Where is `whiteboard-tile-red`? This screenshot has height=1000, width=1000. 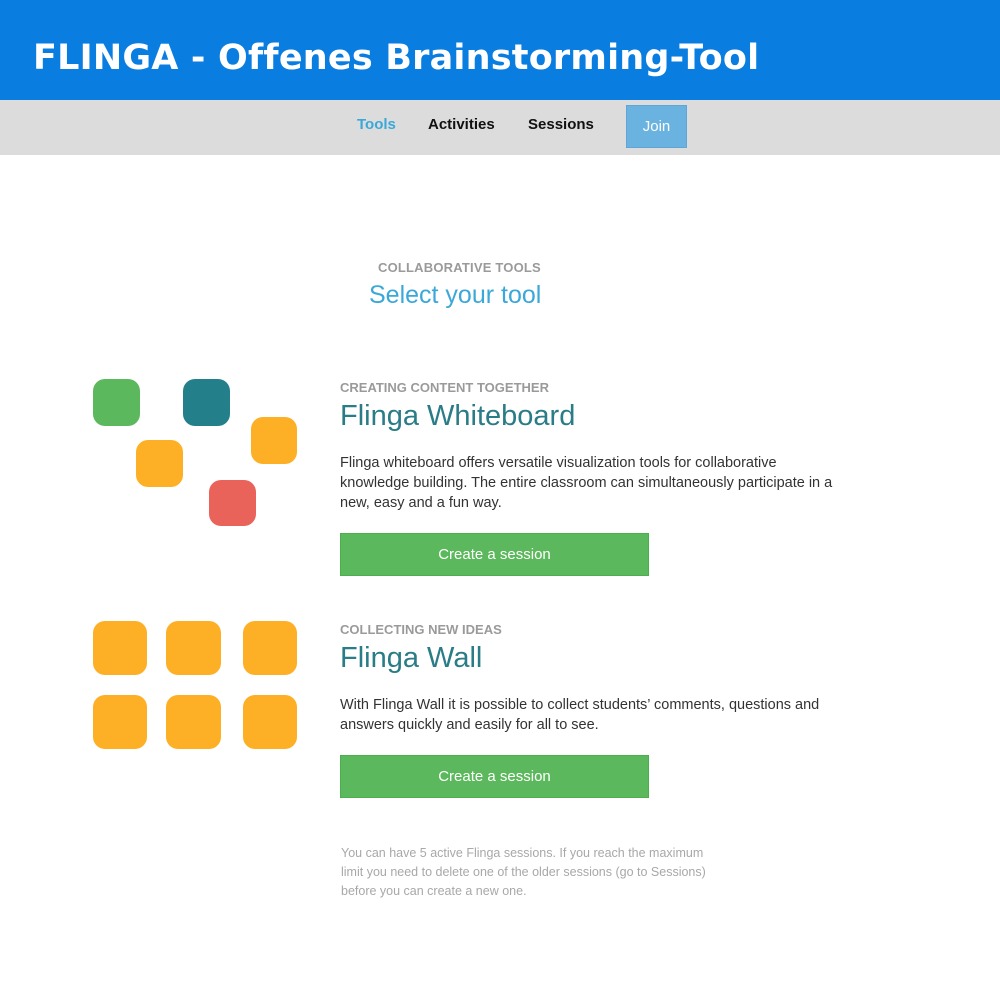
whiteboard-tile-red is located at coordinates (232, 503).